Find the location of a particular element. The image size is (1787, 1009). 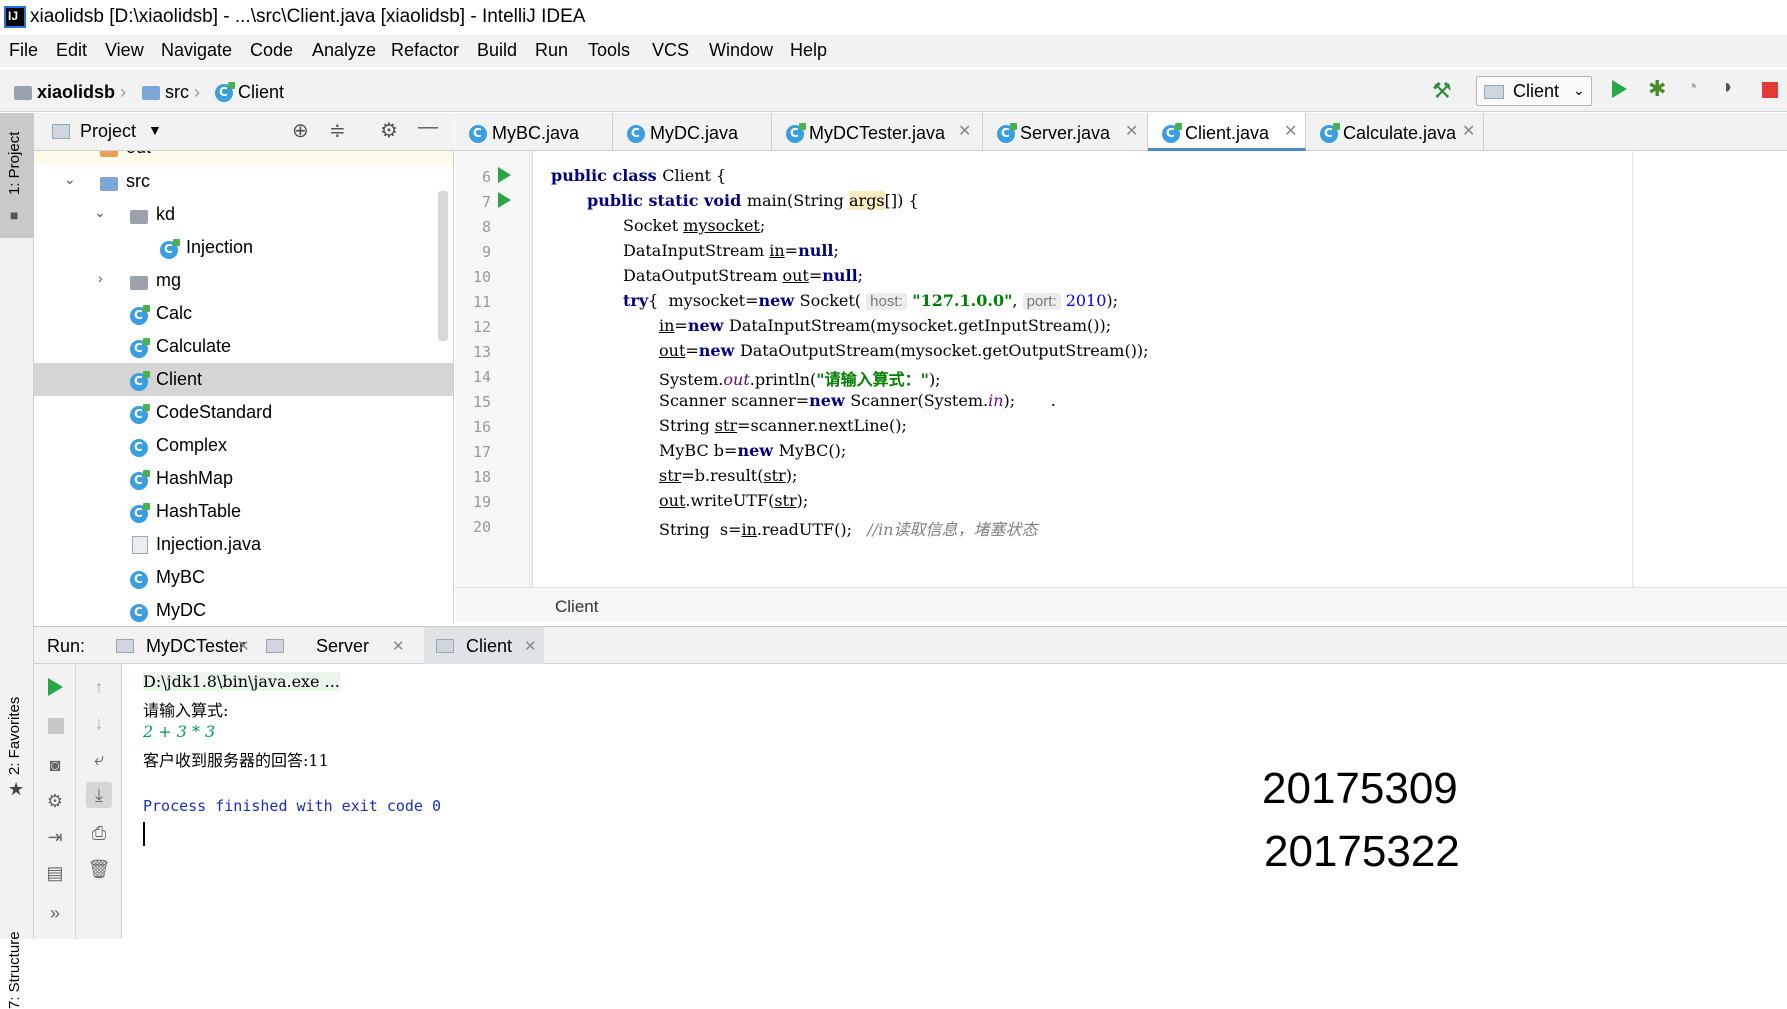

menu-vcs: VCS is located at coordinates (670, 50).